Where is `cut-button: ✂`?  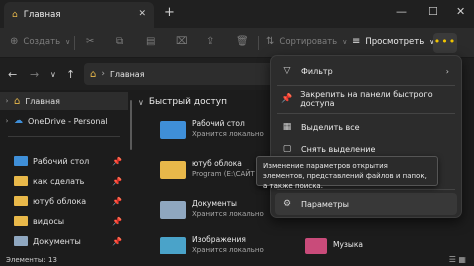
cut-button: ✂ is located at coordinates (90, 41).